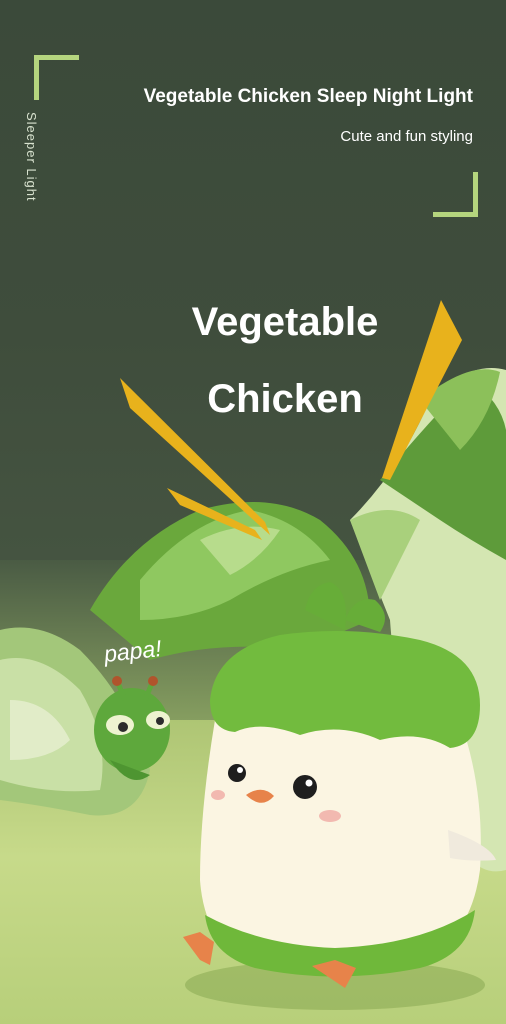 The height and width of the screenshot is (1024, 506). I want to click on corner-bracket-top-left, so click(56, 77).